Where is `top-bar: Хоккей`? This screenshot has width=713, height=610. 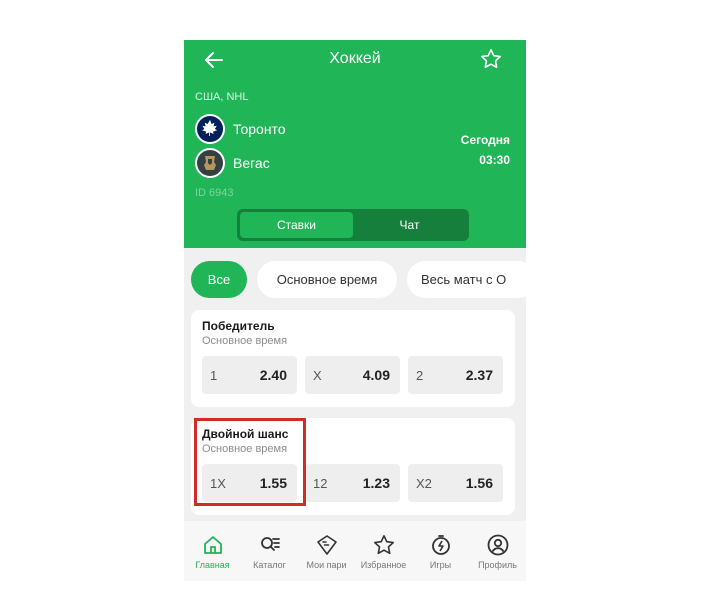
top-bar: Хоккей is located at coordinates (355, 60).